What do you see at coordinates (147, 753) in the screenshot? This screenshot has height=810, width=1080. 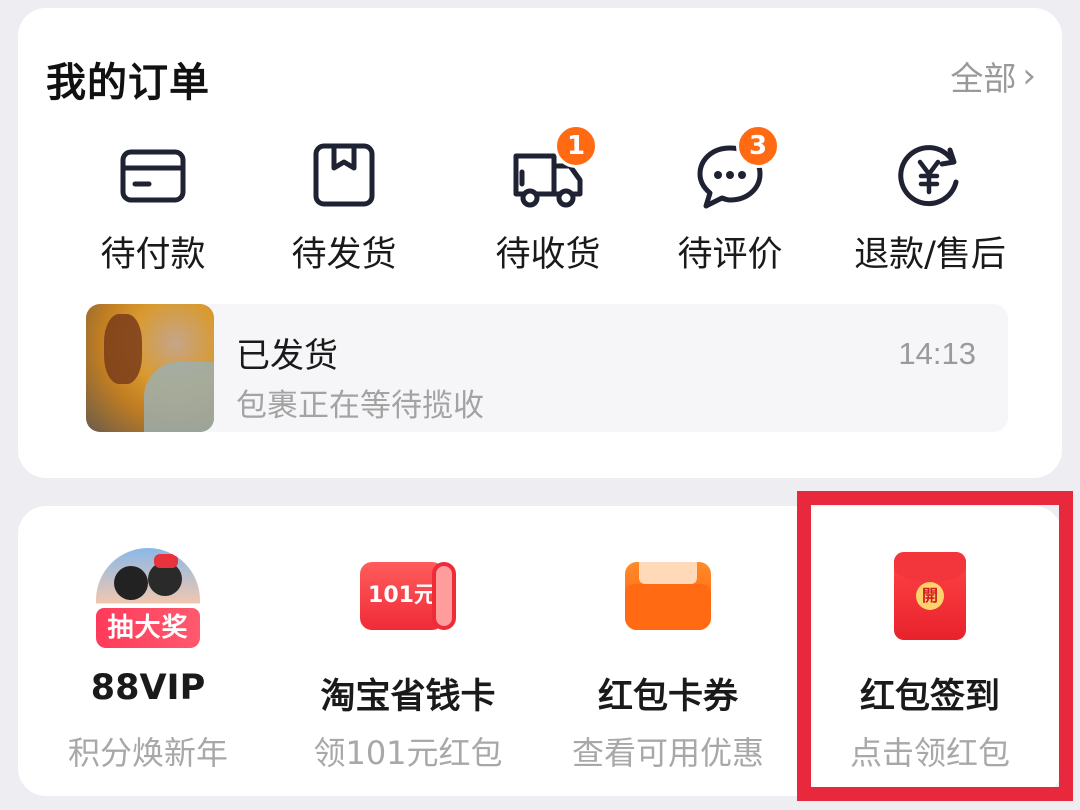 I see `tool-subtitle: 积分焕新年` at bounding box center [147, 753].